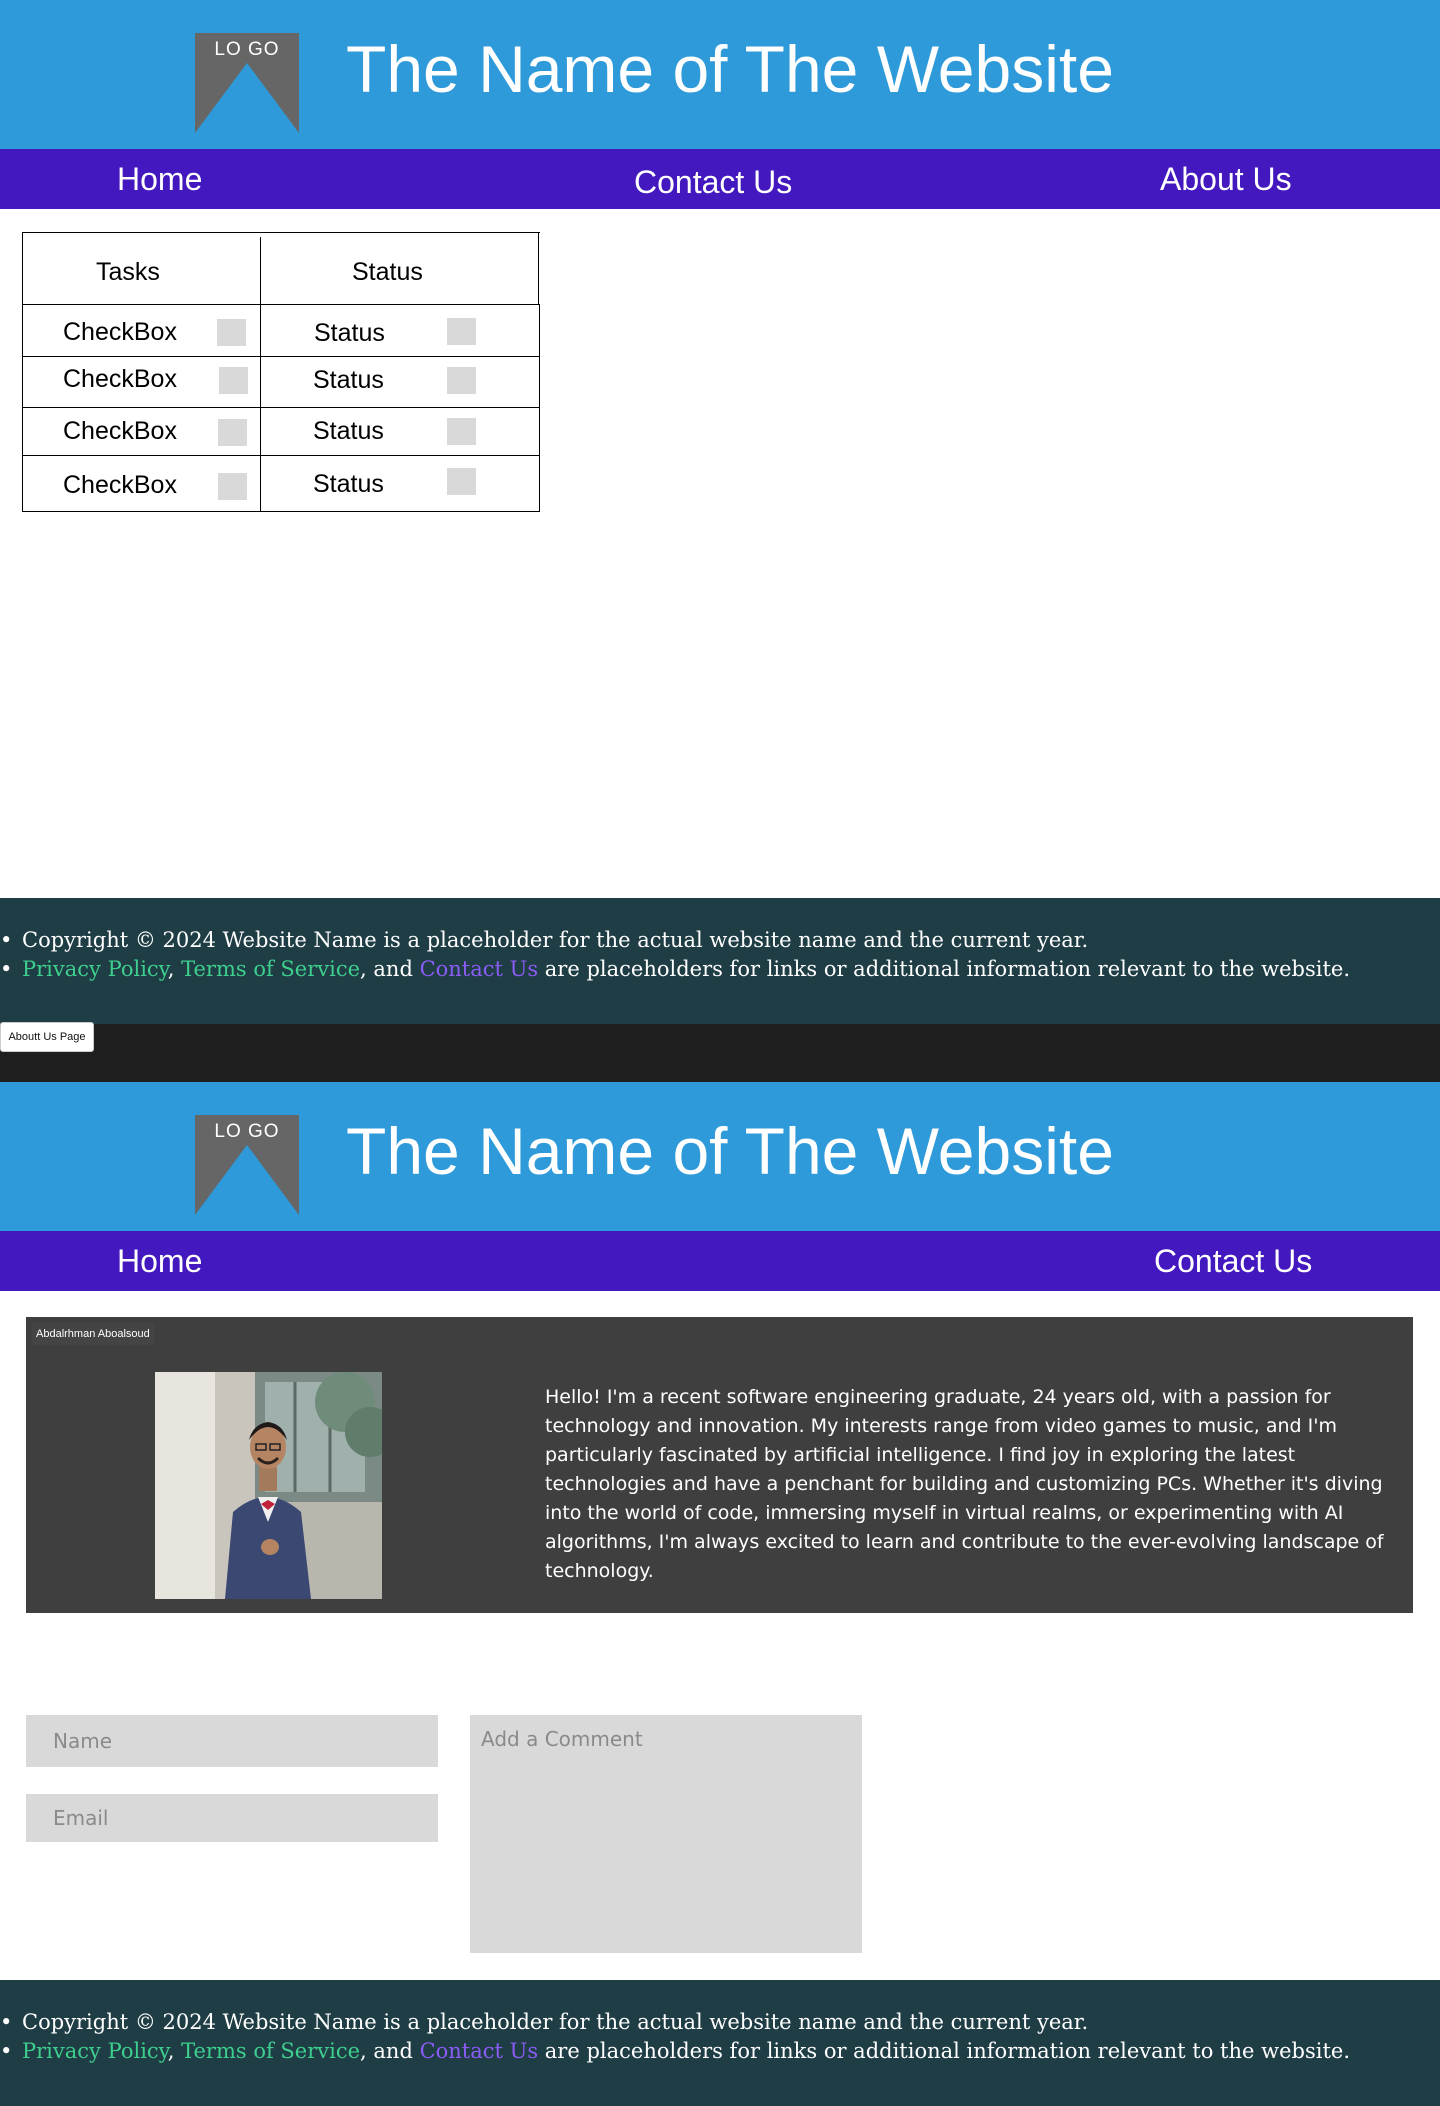  What do you see at coordinates (128, 272) in the screenshot?
I see `column-header-tasks: Tasks` at bounding box center [128, 272].